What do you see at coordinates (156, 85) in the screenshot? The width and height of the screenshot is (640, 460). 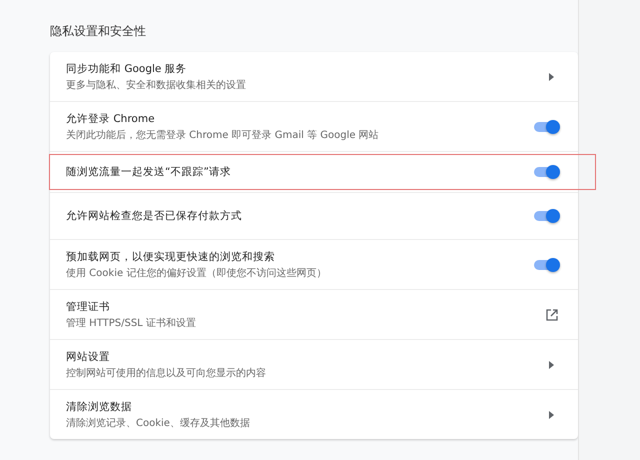 I see `setting-description: 更多与隐私、安全和数据收集相关的设置` at bounding box center [156, 85].